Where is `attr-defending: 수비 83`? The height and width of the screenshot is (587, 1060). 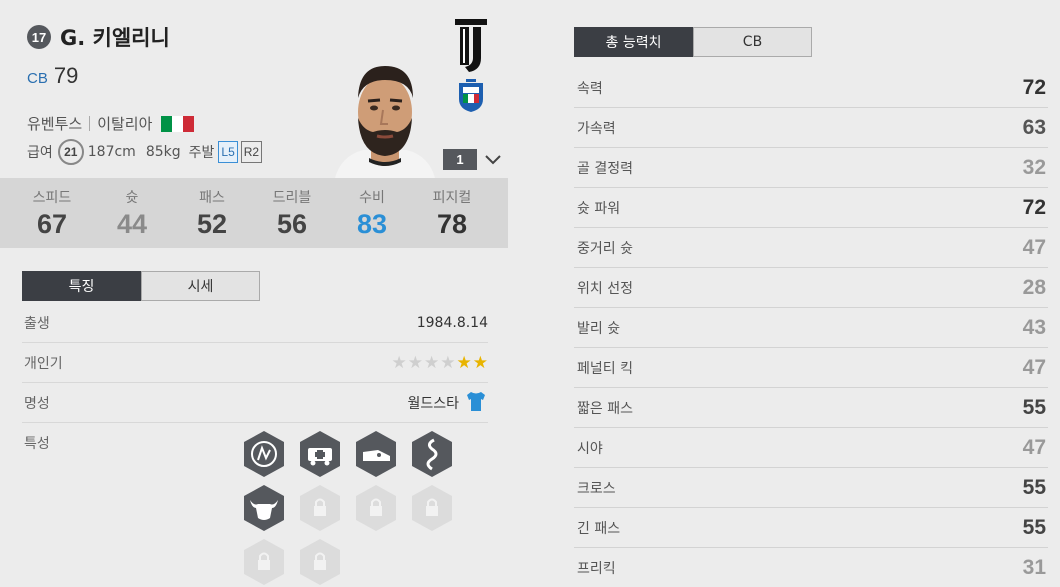 attr-defending: 수비 83 is located at coordinates (372, 213).